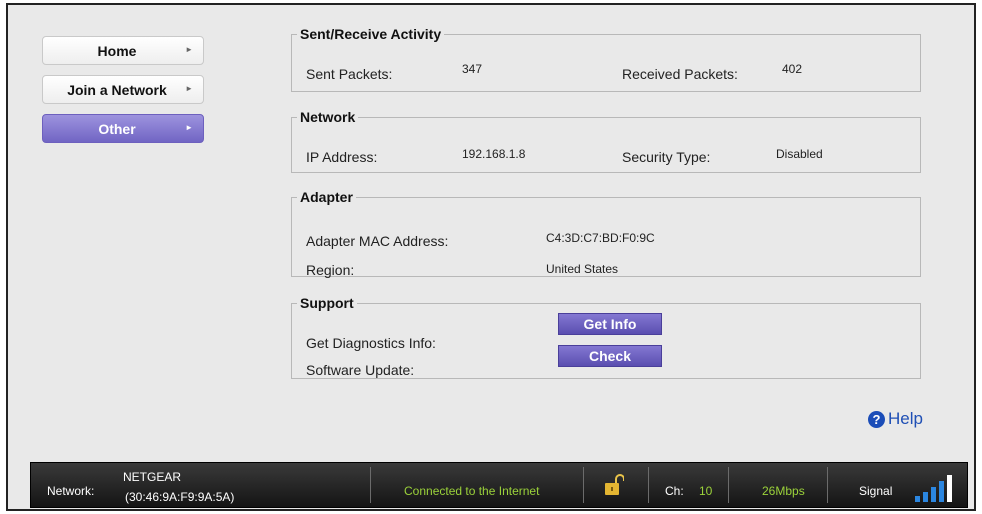 This screenshot has width=982, height=514. I want to click on received-packets-value: 402, so click(792, 69).